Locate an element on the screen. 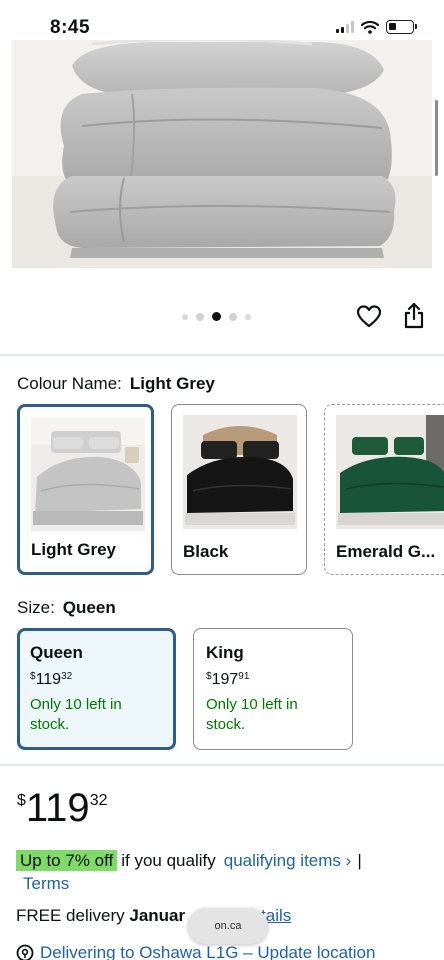 The width and height of the screenshot is (444, 960). url-pill: on.ca is located at coordinates (228, 926).